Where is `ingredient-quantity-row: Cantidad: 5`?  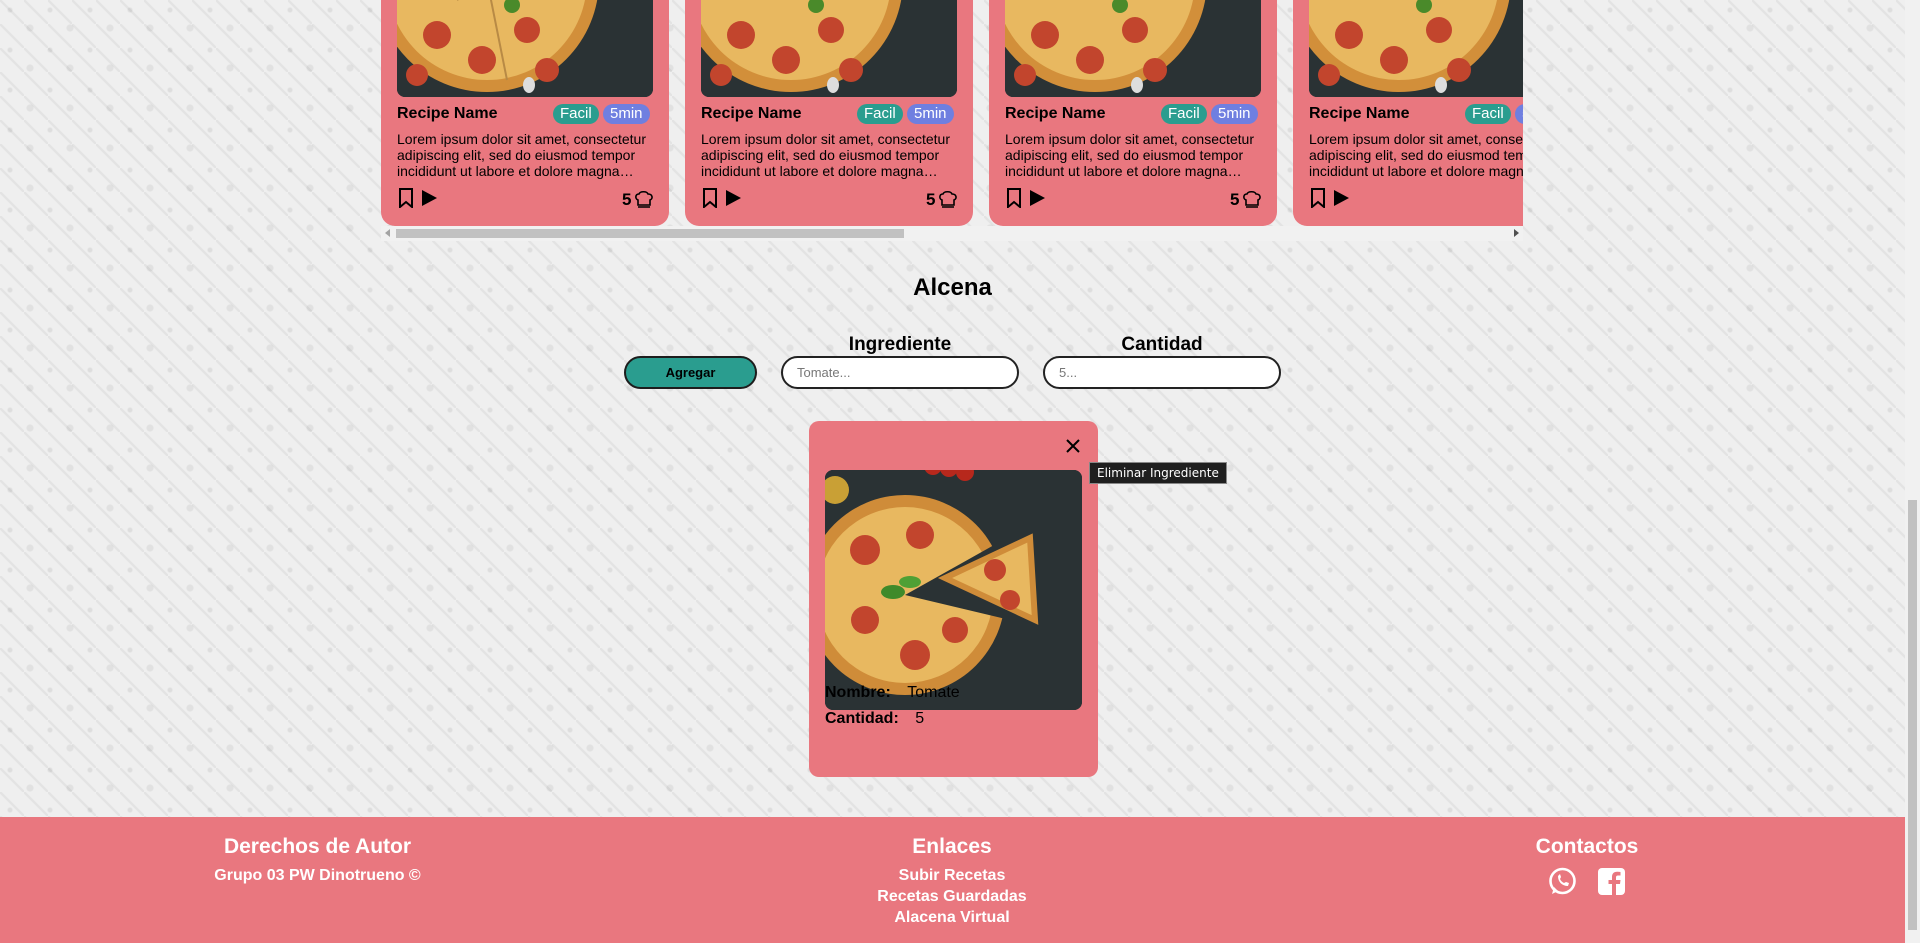 ingredient-quantity-row: Cantidad: 5 is located at coordinates (874, 719).